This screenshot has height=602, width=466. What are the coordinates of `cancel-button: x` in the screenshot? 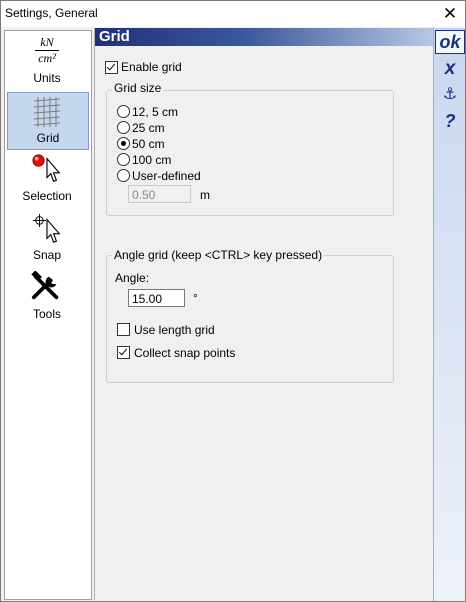 It's located at (450, 69).